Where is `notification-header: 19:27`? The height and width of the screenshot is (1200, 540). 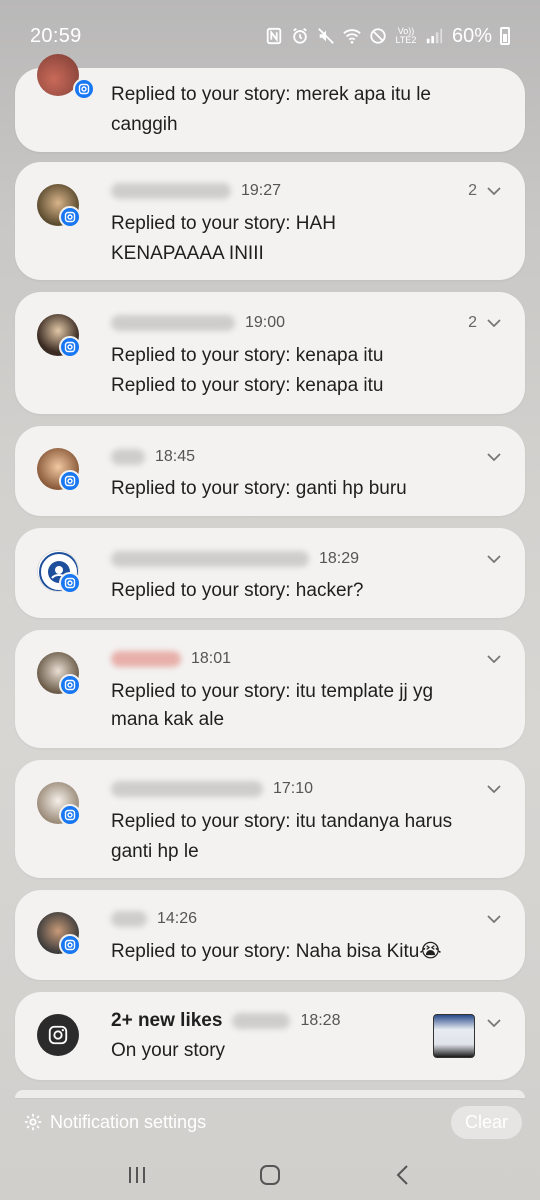
notification-header: 19:27 is located at coordinates (196, 191).